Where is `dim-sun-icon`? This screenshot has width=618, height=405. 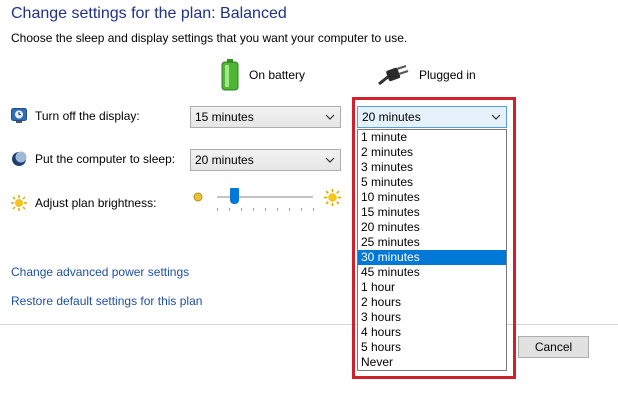
dim-sun-icon is located at coordinates (198, 197).